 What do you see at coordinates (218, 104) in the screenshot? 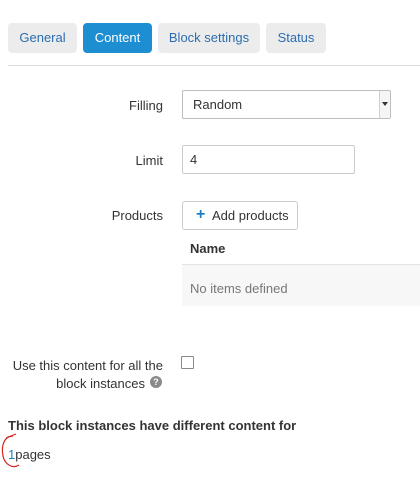
I see `filling-select-value: Random` at bounding box center [218, 104].